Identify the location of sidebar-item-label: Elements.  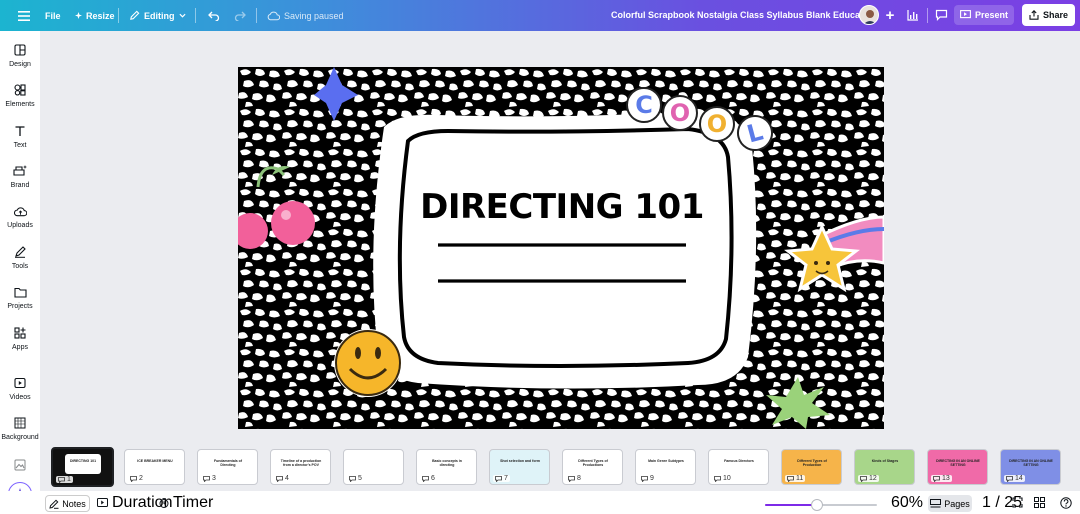
(20, 104).